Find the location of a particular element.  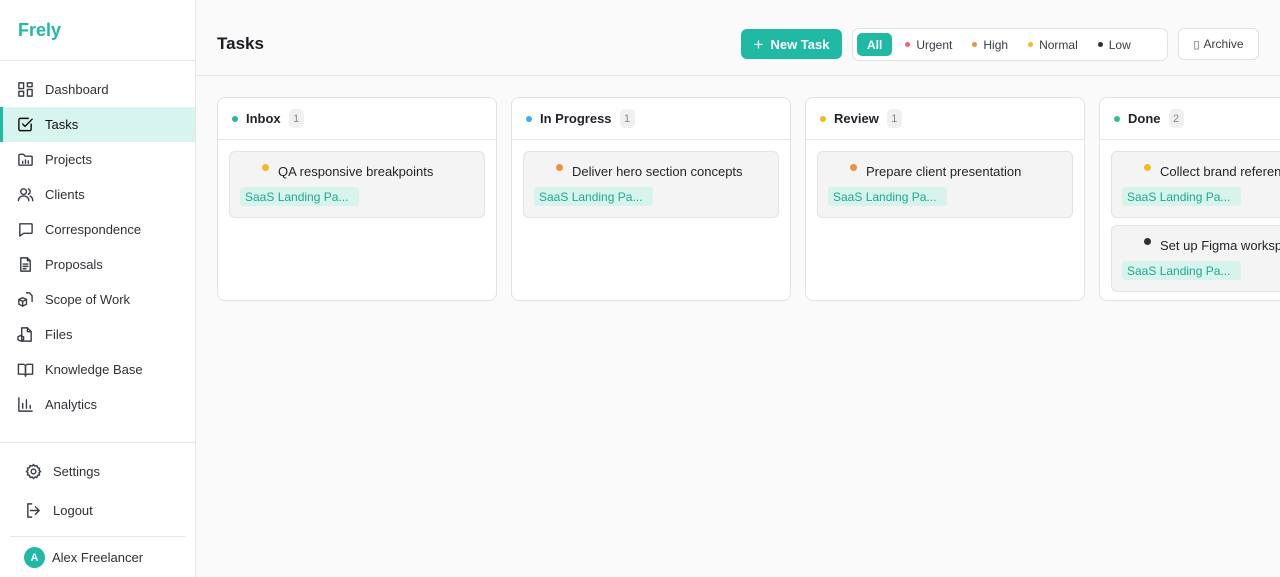

filter-low: Low is located at coordinates (1114, 44).